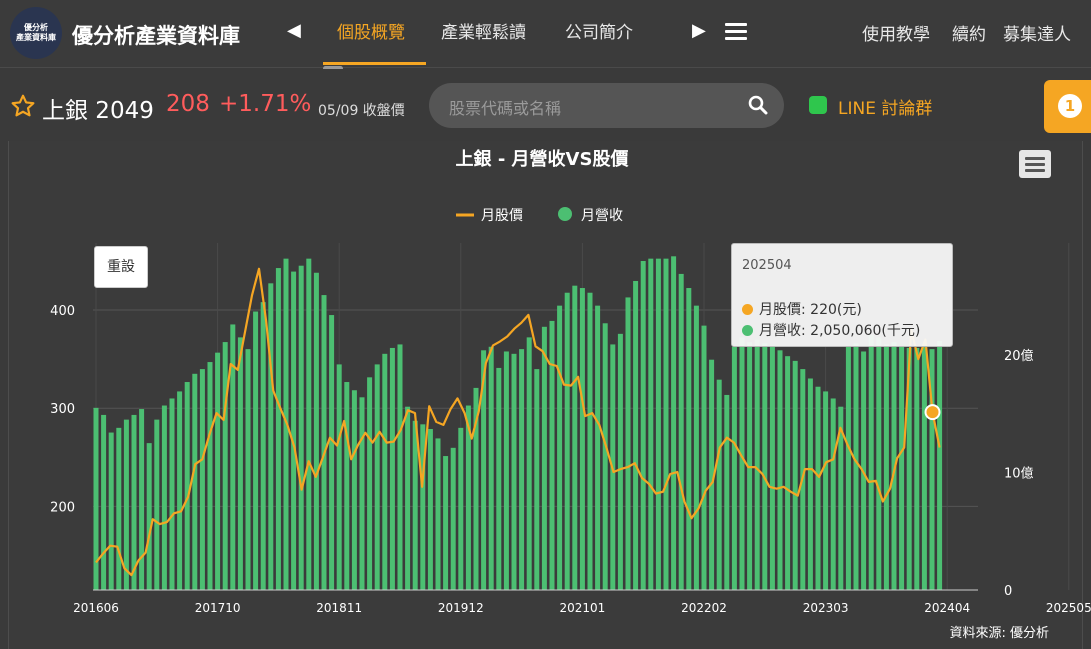  Describe the element at coordinates (932, 412) in the screenshot. I see `hovered-price-point` at that location.